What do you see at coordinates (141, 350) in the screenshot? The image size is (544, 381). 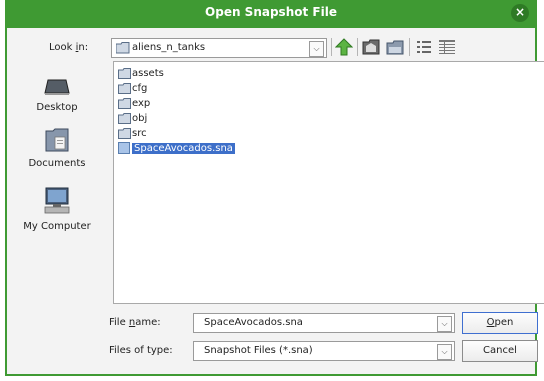 I see `file-type-label: Files of type:` at bounding box center [141, 350].